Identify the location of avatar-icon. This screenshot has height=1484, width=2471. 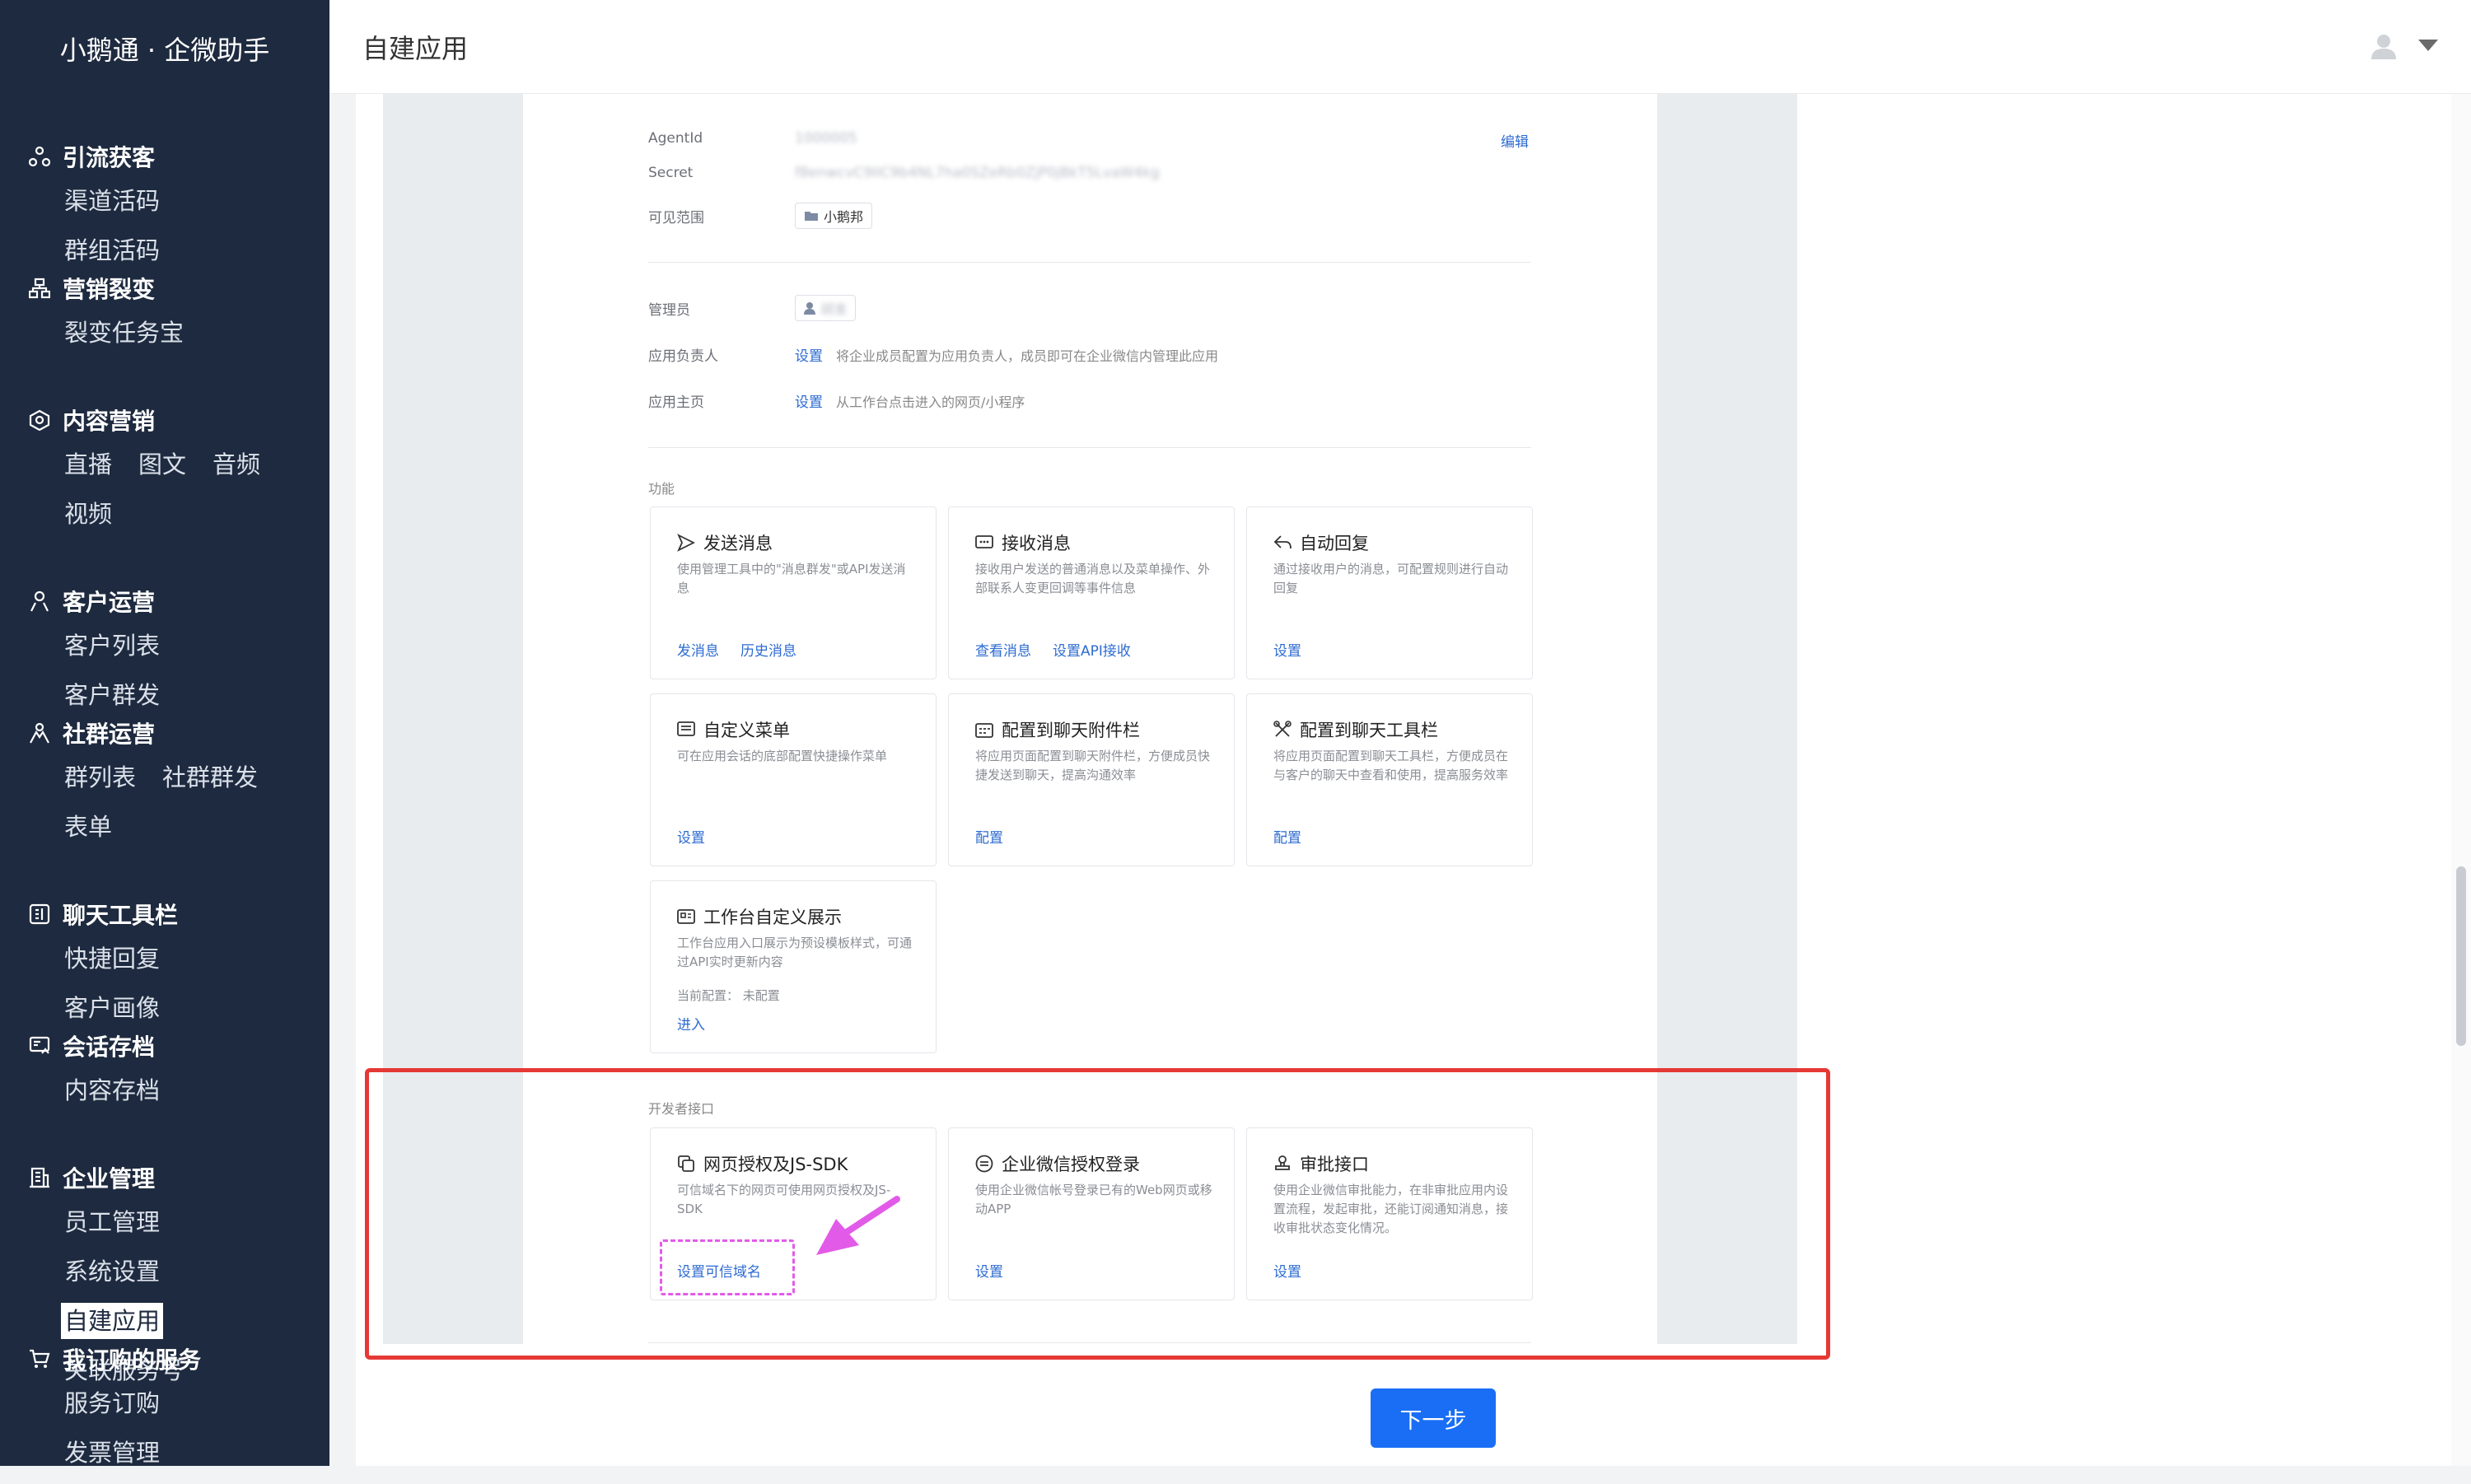
(2384, 46).